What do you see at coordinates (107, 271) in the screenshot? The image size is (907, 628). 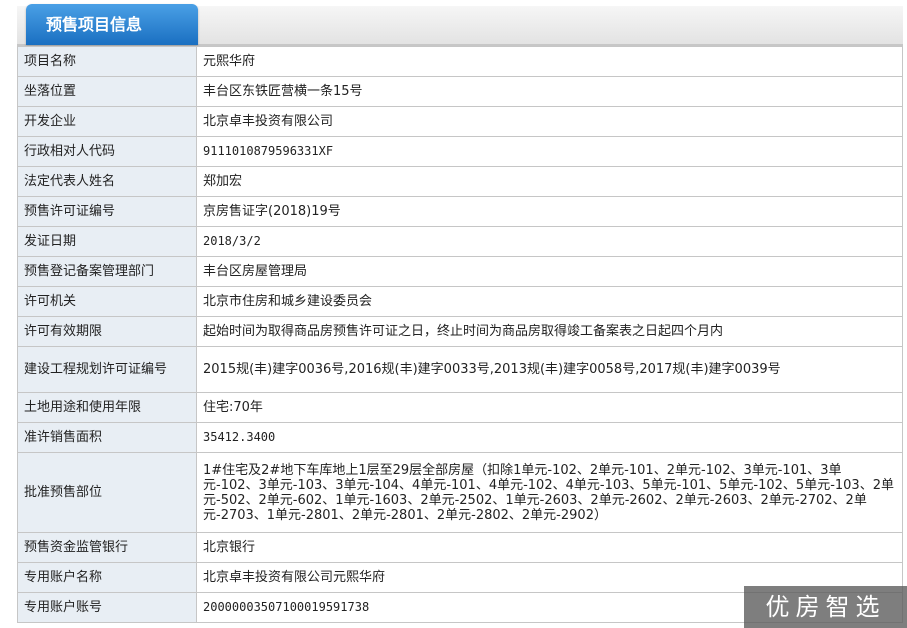 I see `row-label: 预售登记备案管理部门` at bounding box center [107, 271].